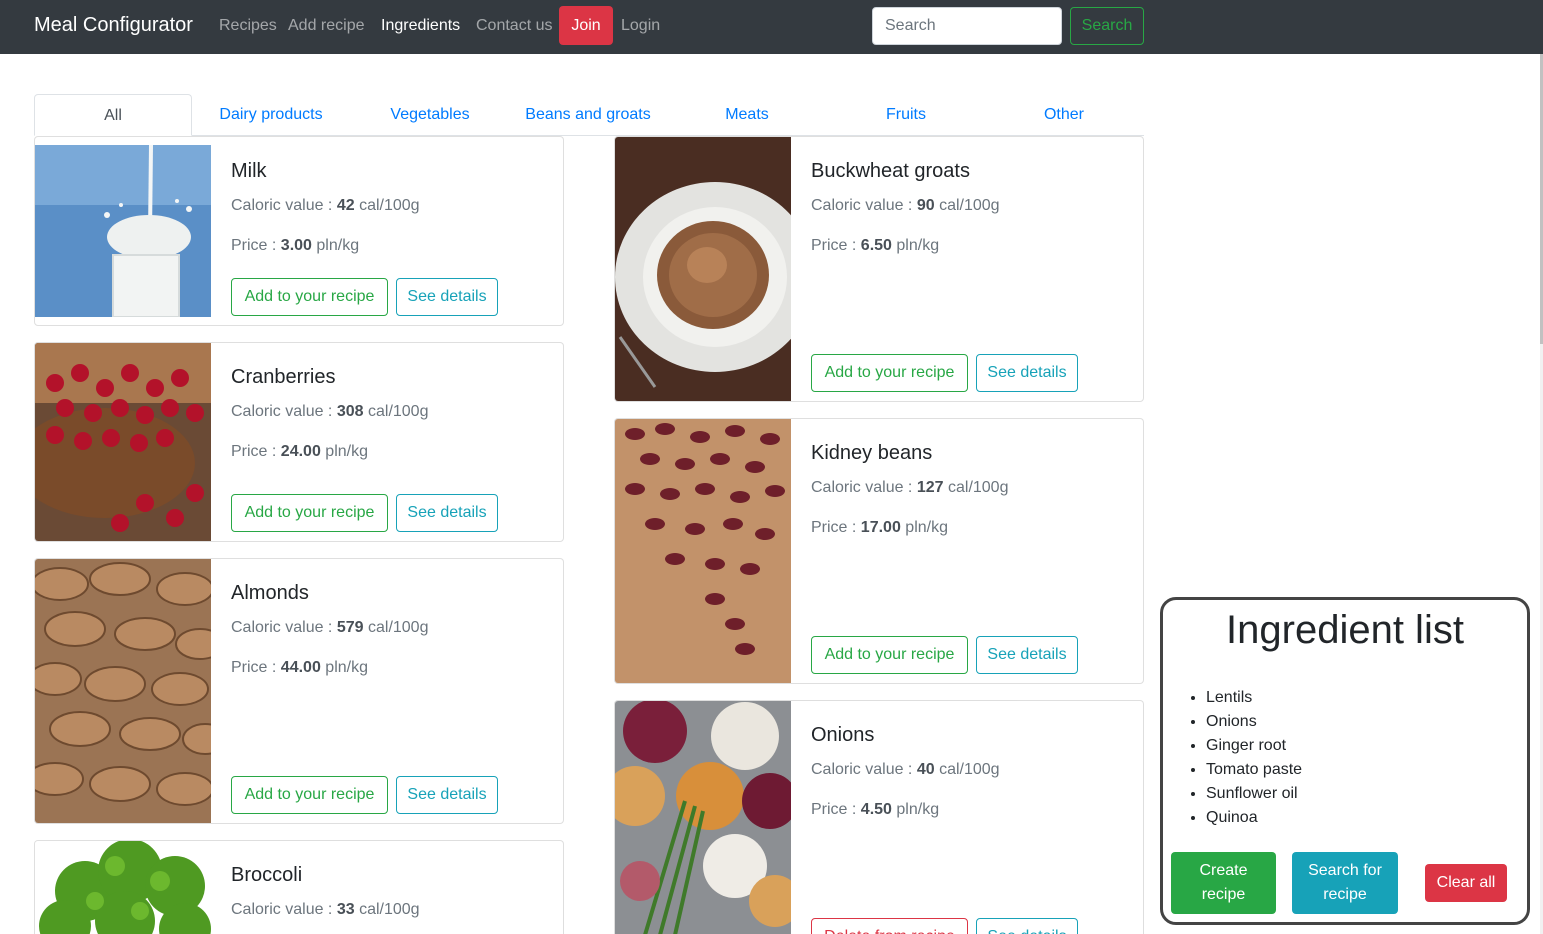 Image resolution: width=1543 pixels, height=934 pixels. I want to click on join-button: Join, so click(586, 25).